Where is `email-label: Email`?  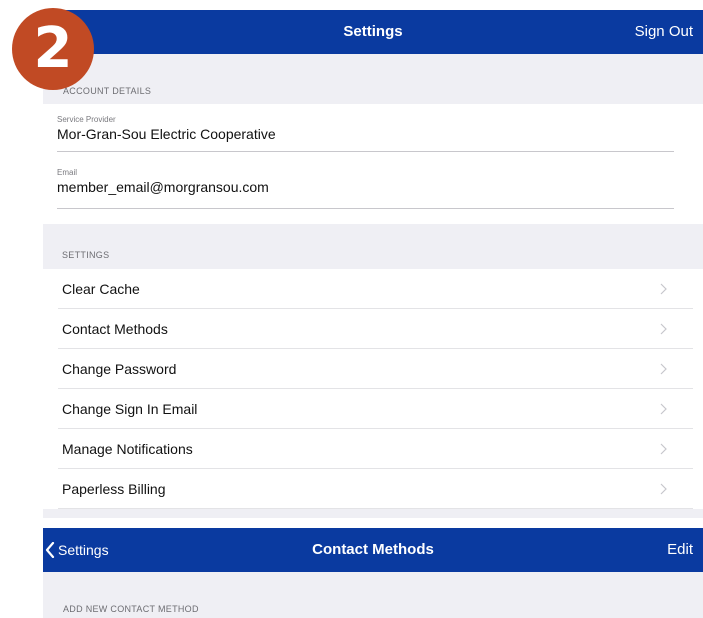
email-label: Email is located at coordinates (67, 172).